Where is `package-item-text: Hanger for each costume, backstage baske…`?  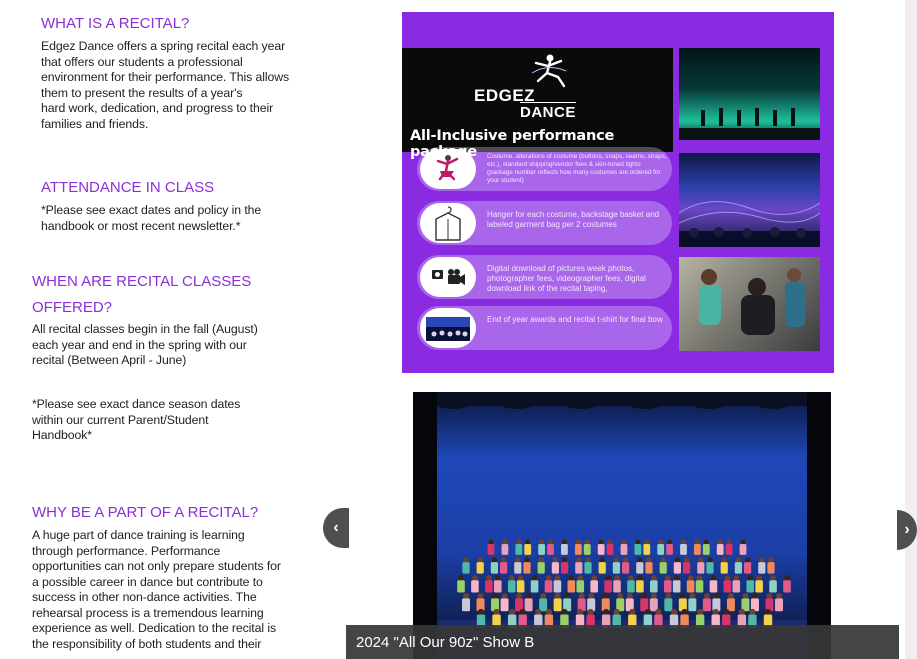
package-item-text: Hanger for each costume, backstage baske… is located at coordinates (573, 219).